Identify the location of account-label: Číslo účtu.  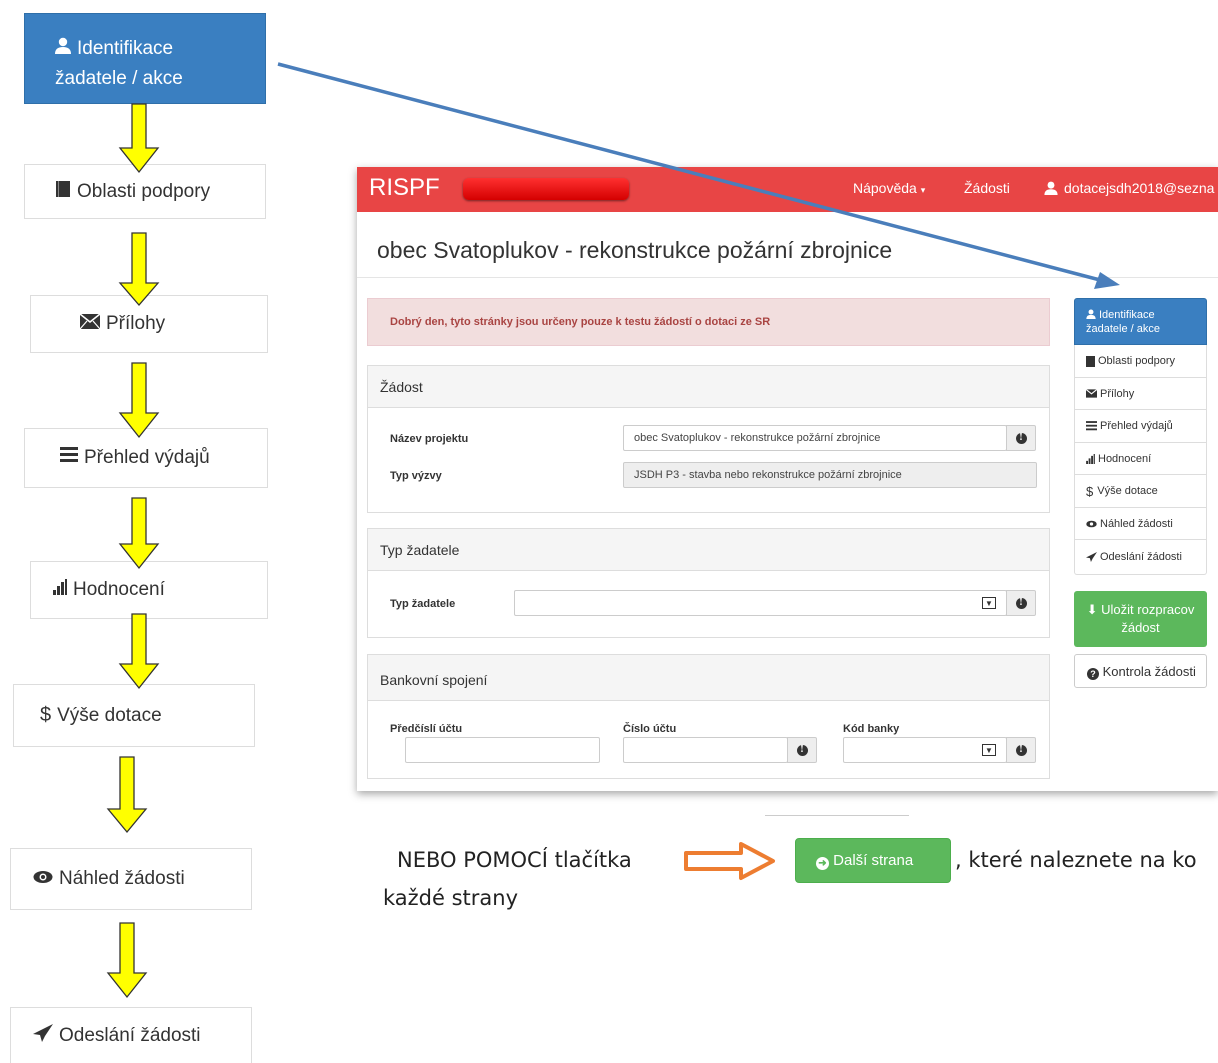
(650, 729).